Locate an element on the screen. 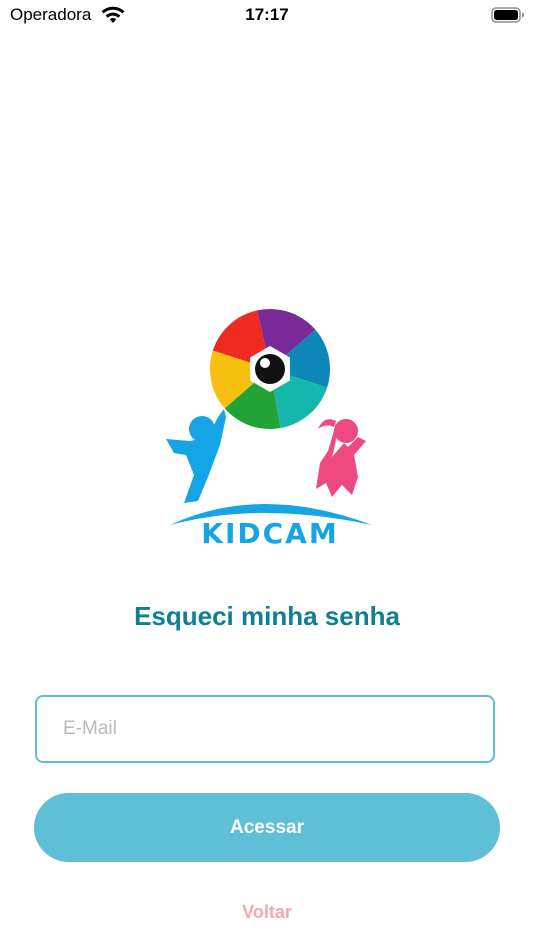  back-link: Voltar is located at coordinates (267, 912).